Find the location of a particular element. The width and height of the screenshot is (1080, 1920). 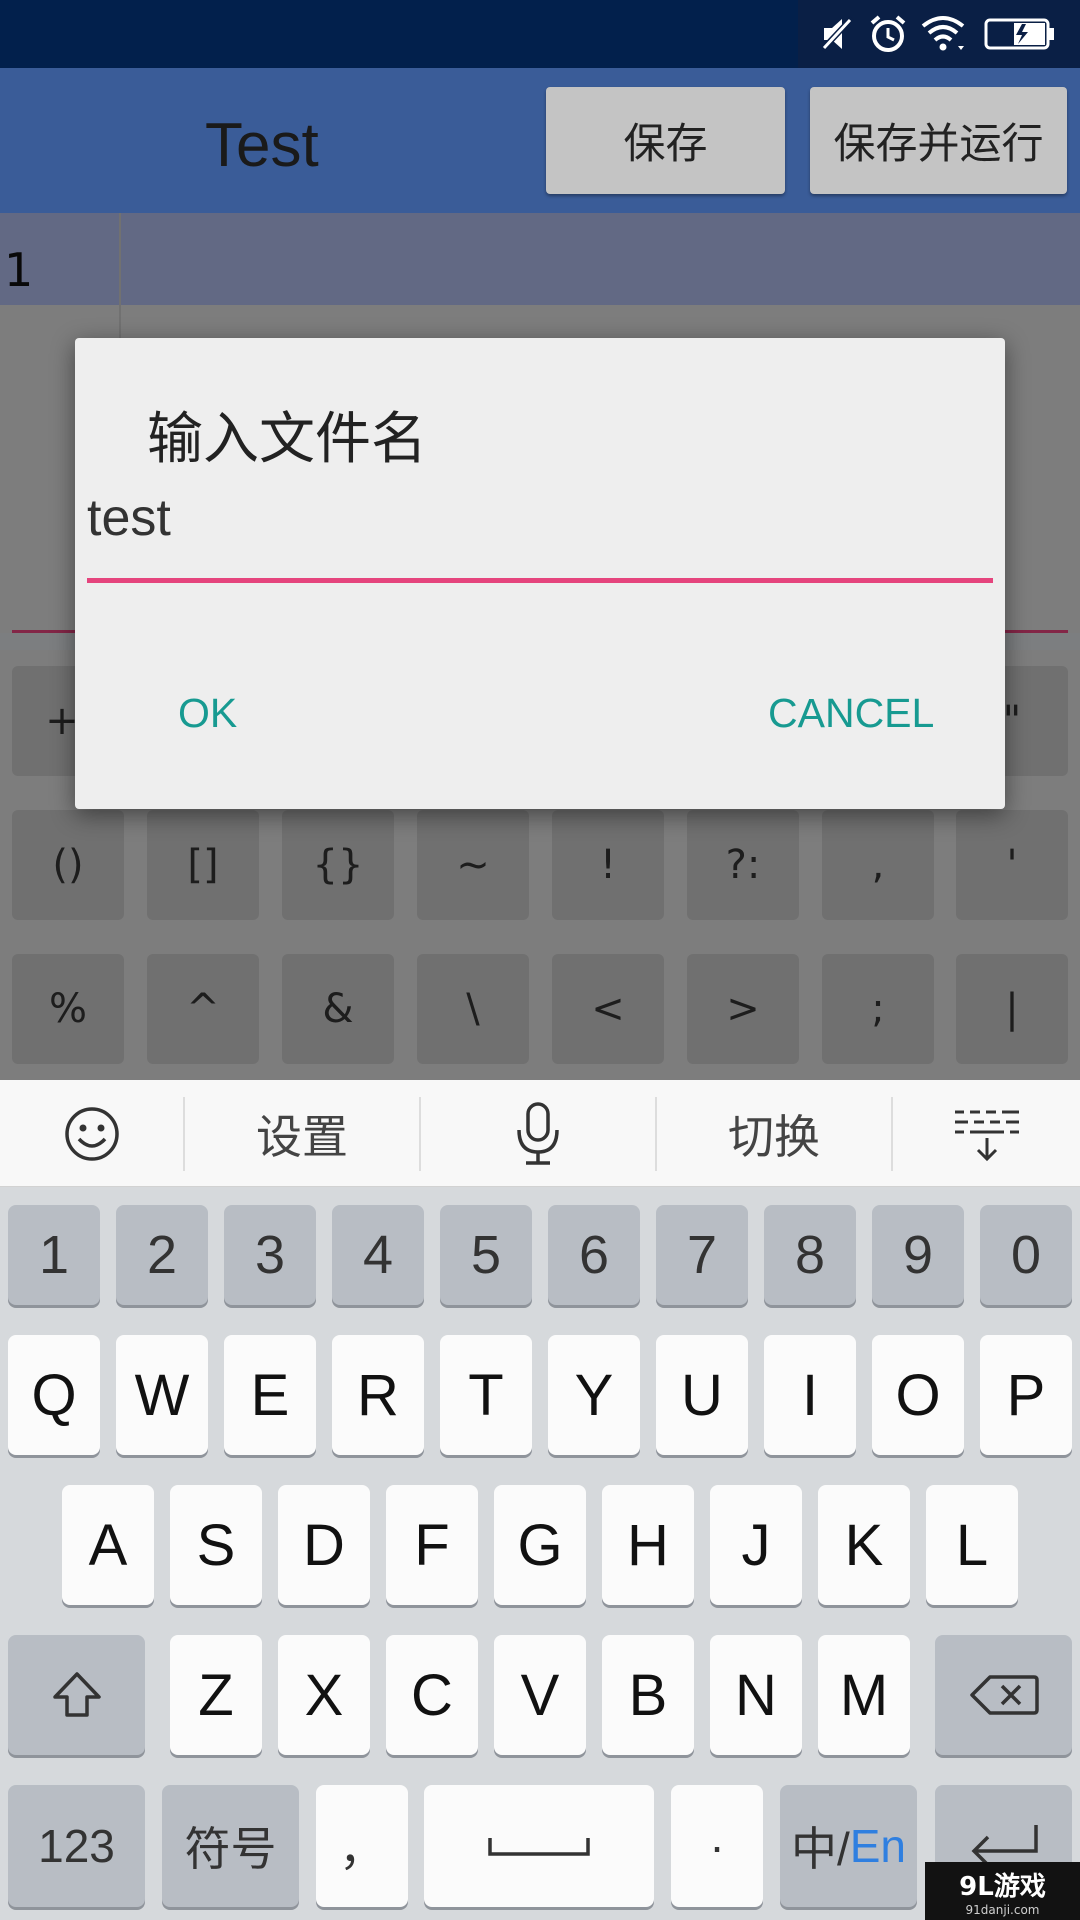

key-9: 9 is located at coordinates (918, 1255).